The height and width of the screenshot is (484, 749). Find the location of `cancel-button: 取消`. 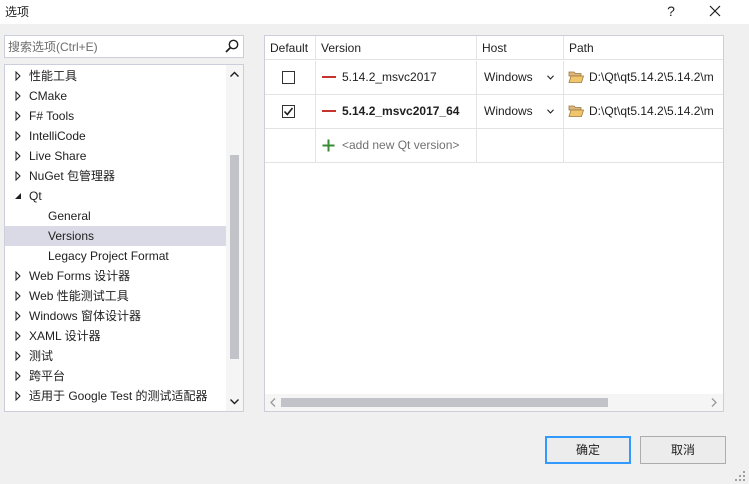

cancel-button: 取消 is located at coordinates (683, 450).